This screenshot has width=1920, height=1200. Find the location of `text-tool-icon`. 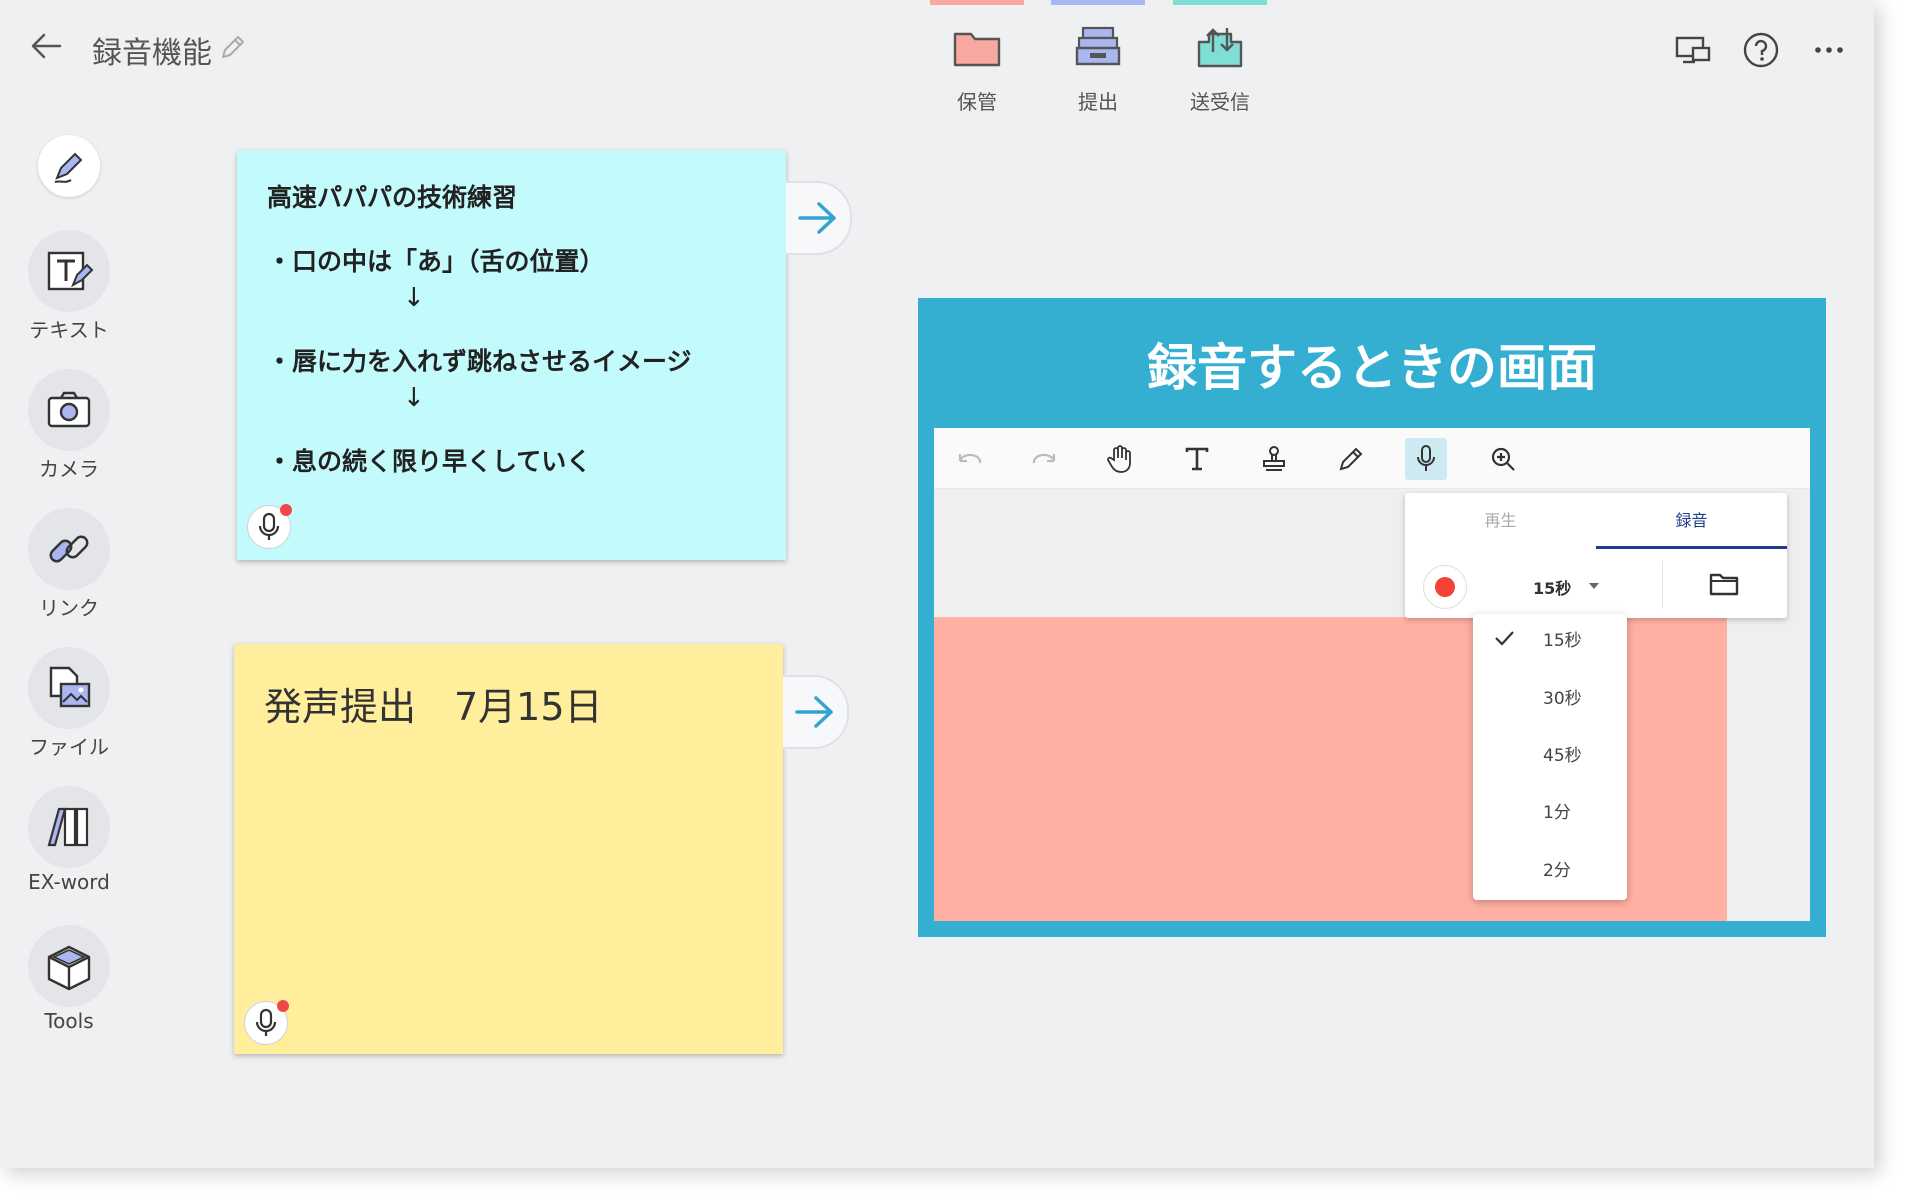

text-tool-icon is located at coordinates (1197, 459).